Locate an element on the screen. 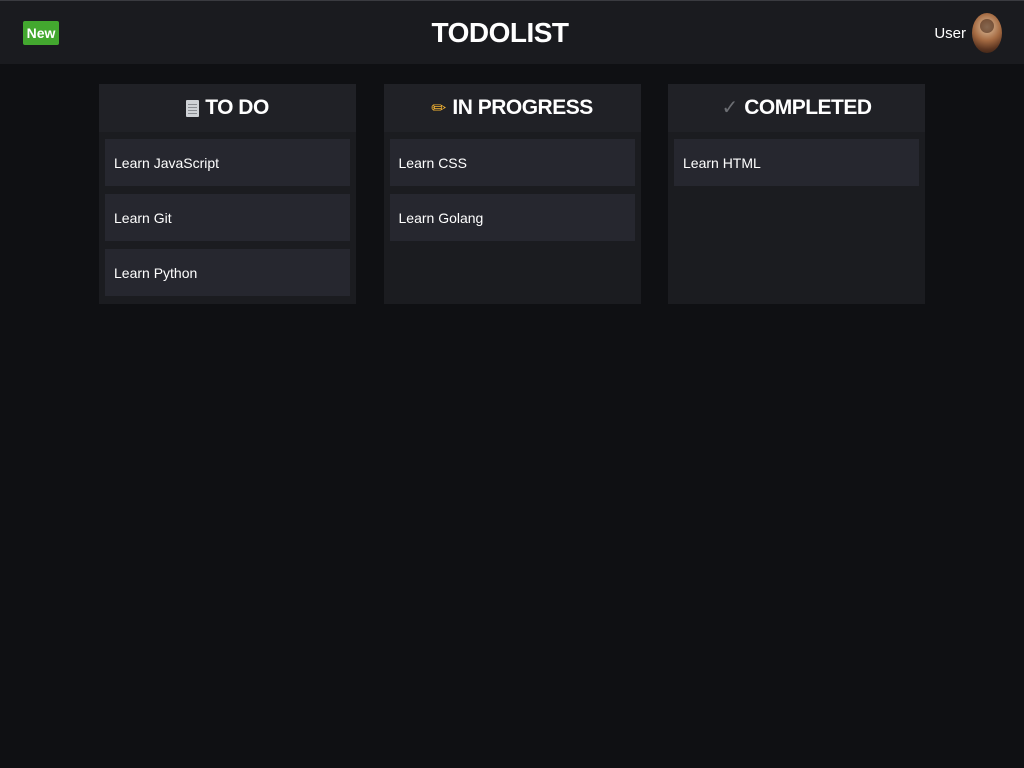  top-bar: New TODOLIST User is located at coordinates (512, 32).